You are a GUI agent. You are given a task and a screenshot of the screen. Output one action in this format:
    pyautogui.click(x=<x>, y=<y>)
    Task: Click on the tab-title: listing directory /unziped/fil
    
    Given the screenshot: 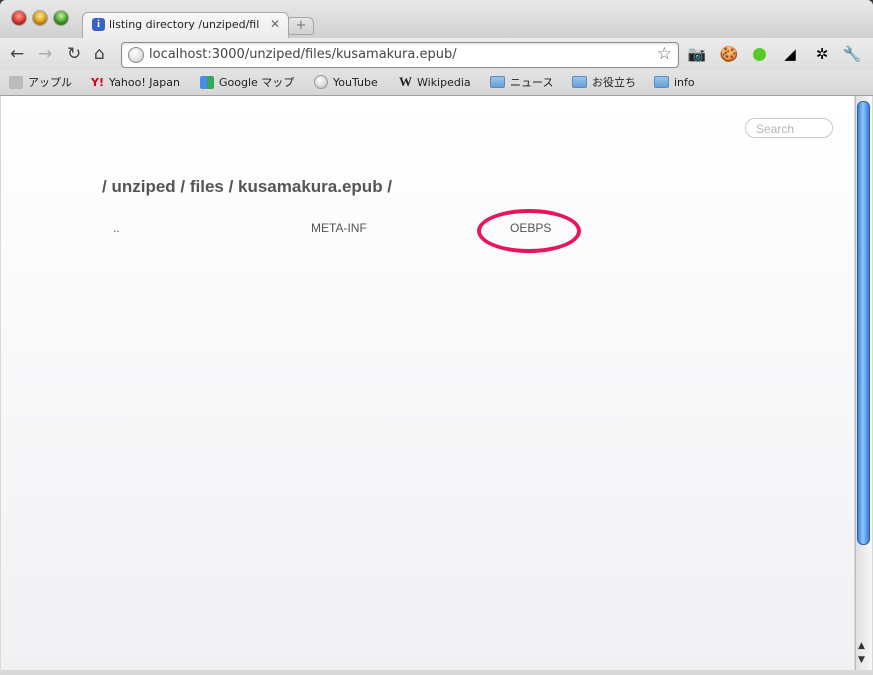 What is the action you would take?
    pyautogui.click(x=184, y=24)
    